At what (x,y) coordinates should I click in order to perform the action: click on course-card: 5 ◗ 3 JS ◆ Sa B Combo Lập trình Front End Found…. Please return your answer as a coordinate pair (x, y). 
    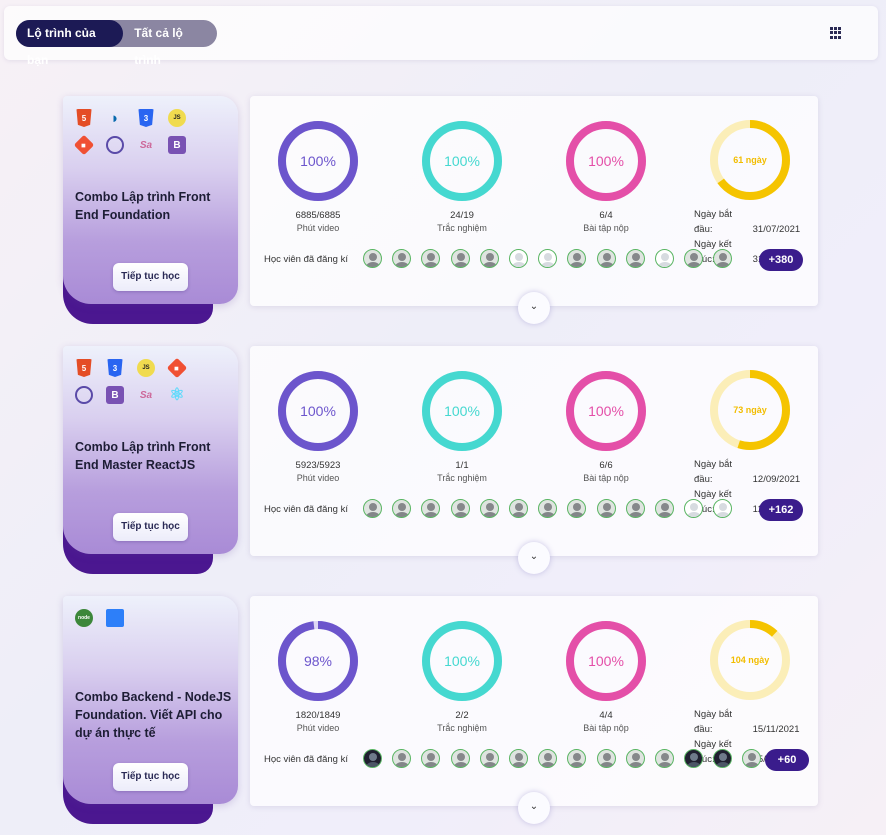
    Looking at the image, I should click on (150, 200).